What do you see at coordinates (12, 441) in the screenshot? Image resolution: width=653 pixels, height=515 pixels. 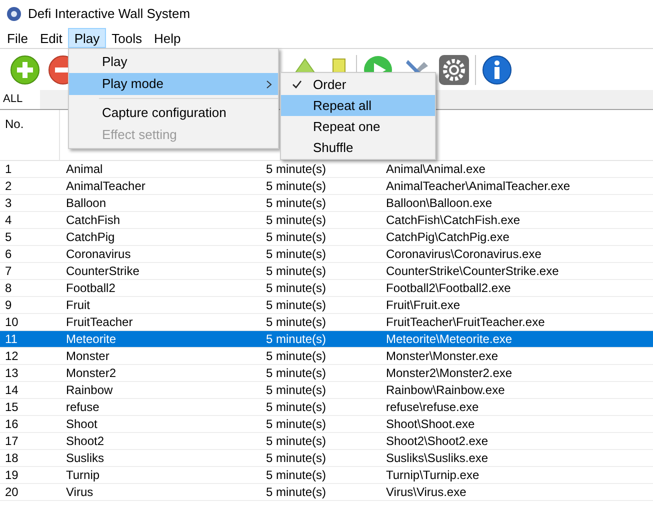 I see `table-cell-text: 17` at bounding box center [12, 441].